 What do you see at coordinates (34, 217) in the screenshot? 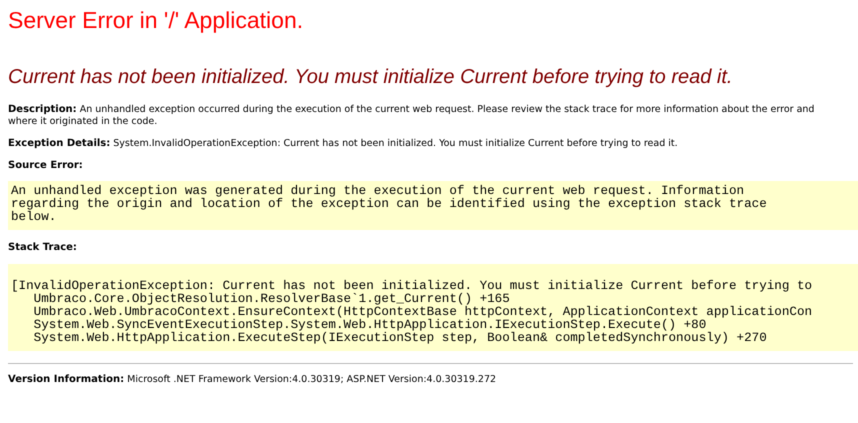
I see `code-line: below.` at bounding box center [34, 217].